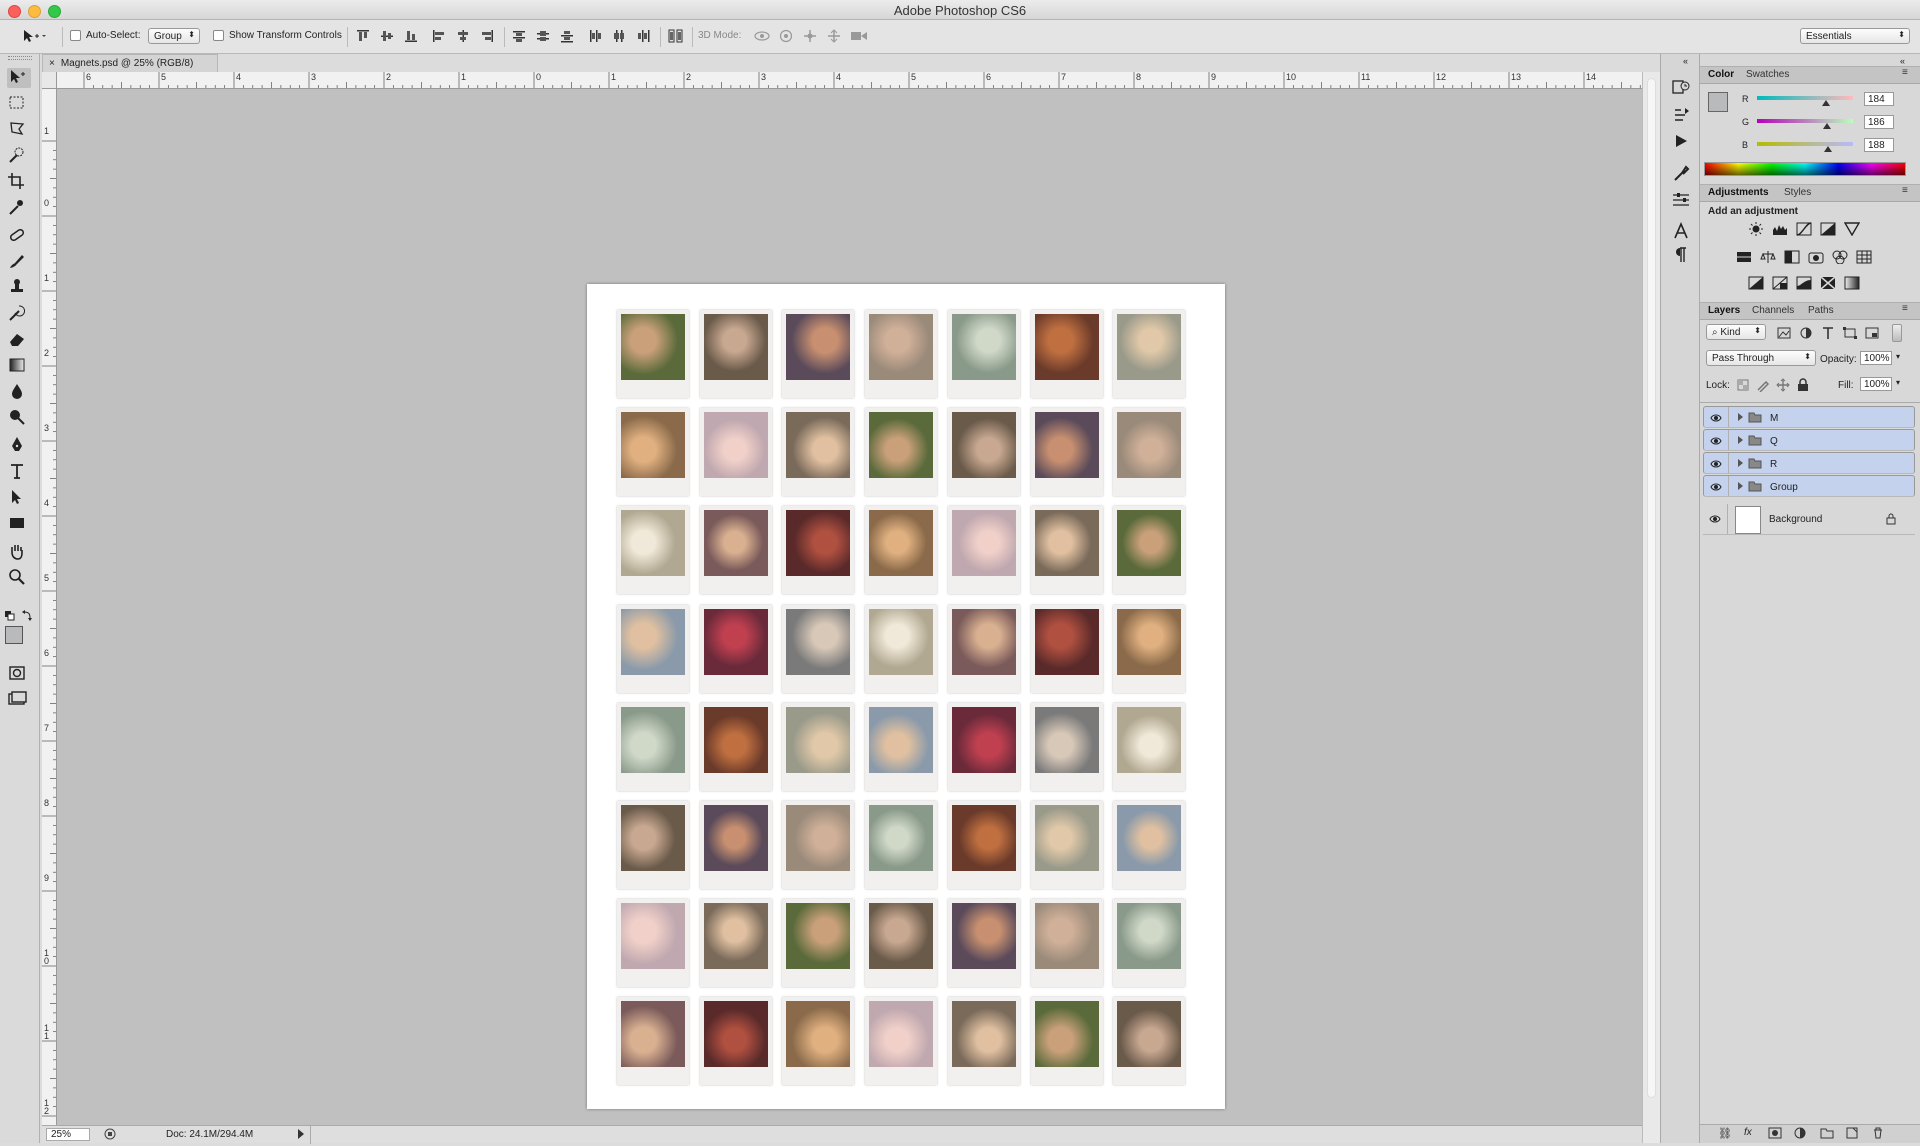 Image resolution: width=1920 pixels, height=1146 pixels. I want to click on vertical-ruler: 101234567891 01 11 2, so click(49, 607).